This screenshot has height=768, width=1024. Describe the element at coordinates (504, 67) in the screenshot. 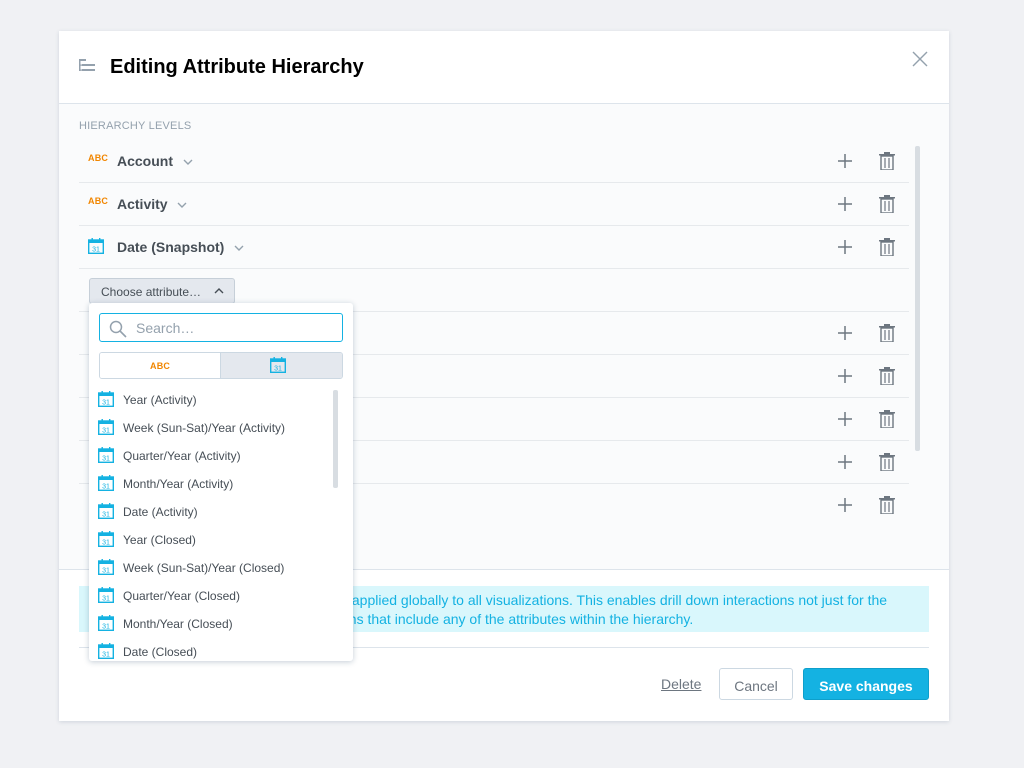

I see `dialog-header: Editing Attribute Hierarchy` at that location.